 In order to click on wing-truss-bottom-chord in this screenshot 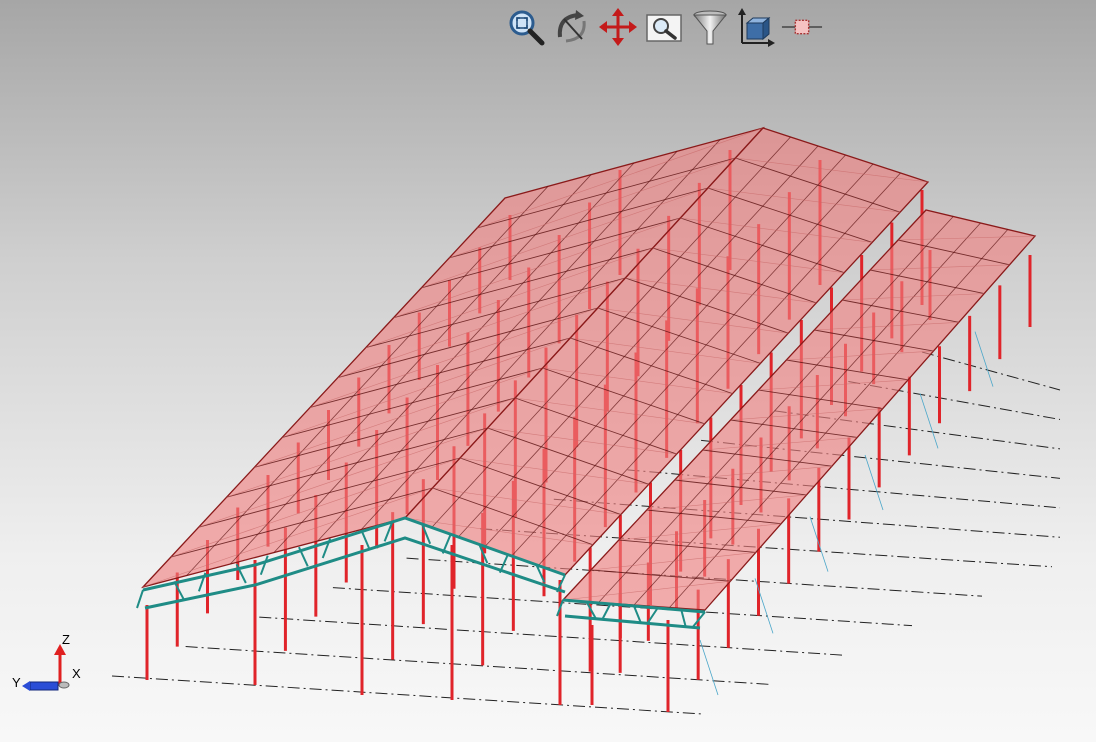, I will do `click(632, 622)`.